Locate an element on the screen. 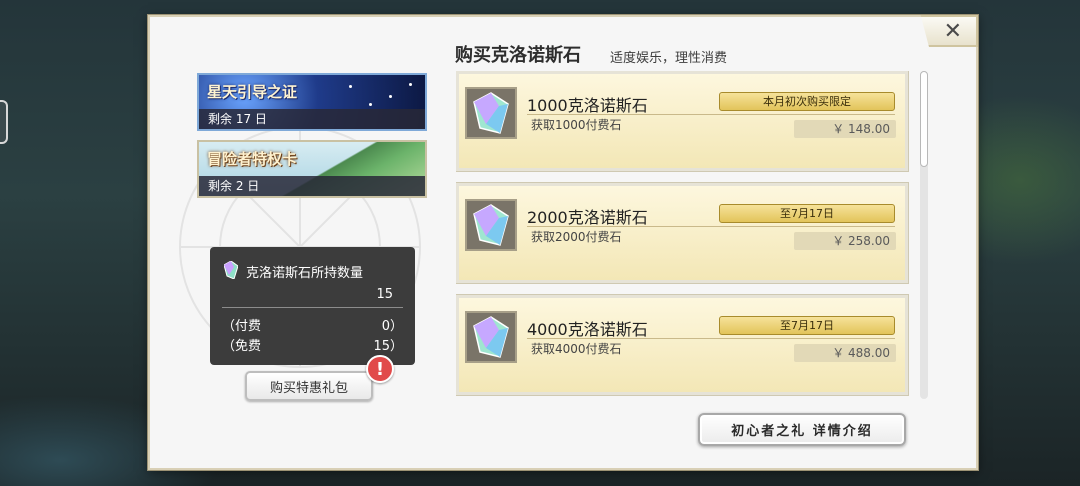 The image size is (1080, 486). product-name: 1000克洛诺斯石 is located at coordinates (587, 105).